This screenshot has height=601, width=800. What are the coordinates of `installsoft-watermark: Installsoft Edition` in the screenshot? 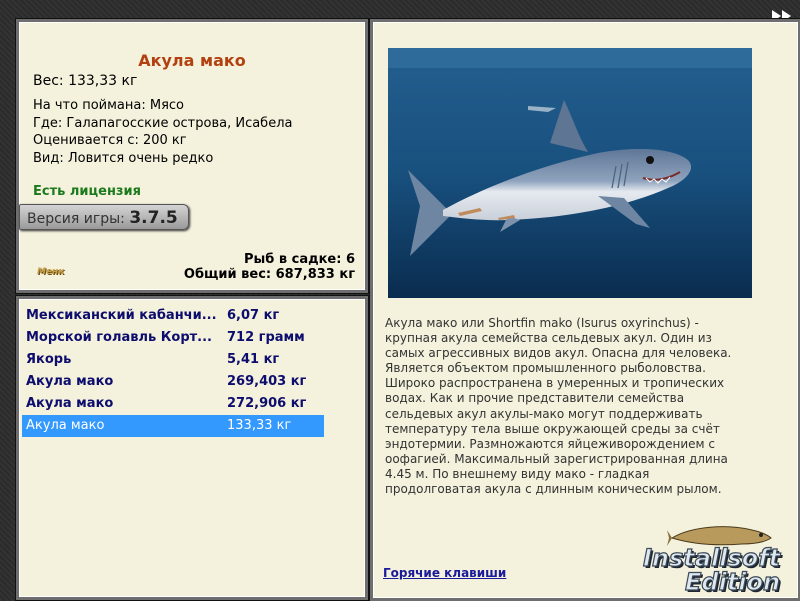 It's located at (720, 559).